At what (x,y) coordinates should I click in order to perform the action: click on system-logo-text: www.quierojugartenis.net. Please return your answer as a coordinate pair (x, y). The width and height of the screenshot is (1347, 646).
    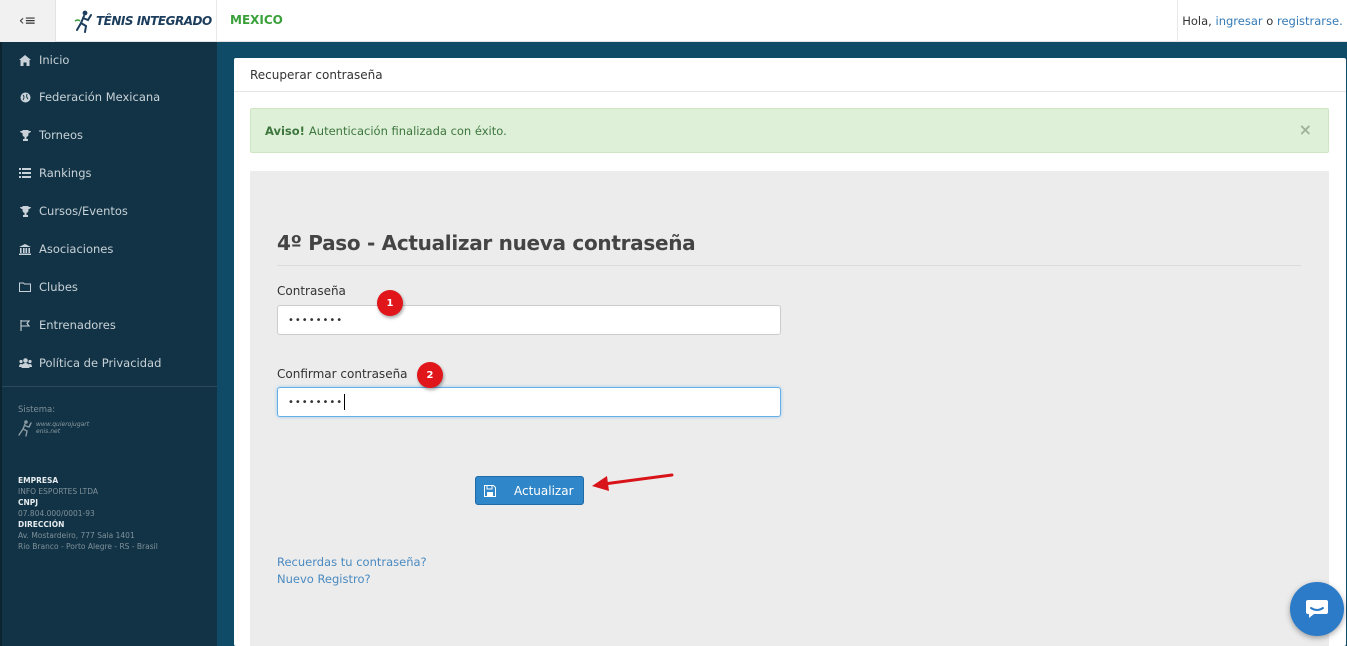
    Looking at the image, I should click on (63, 428).